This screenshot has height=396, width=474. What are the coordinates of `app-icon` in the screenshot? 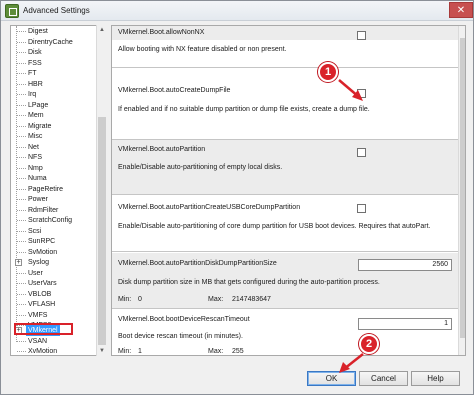 It's located at (12, 11).